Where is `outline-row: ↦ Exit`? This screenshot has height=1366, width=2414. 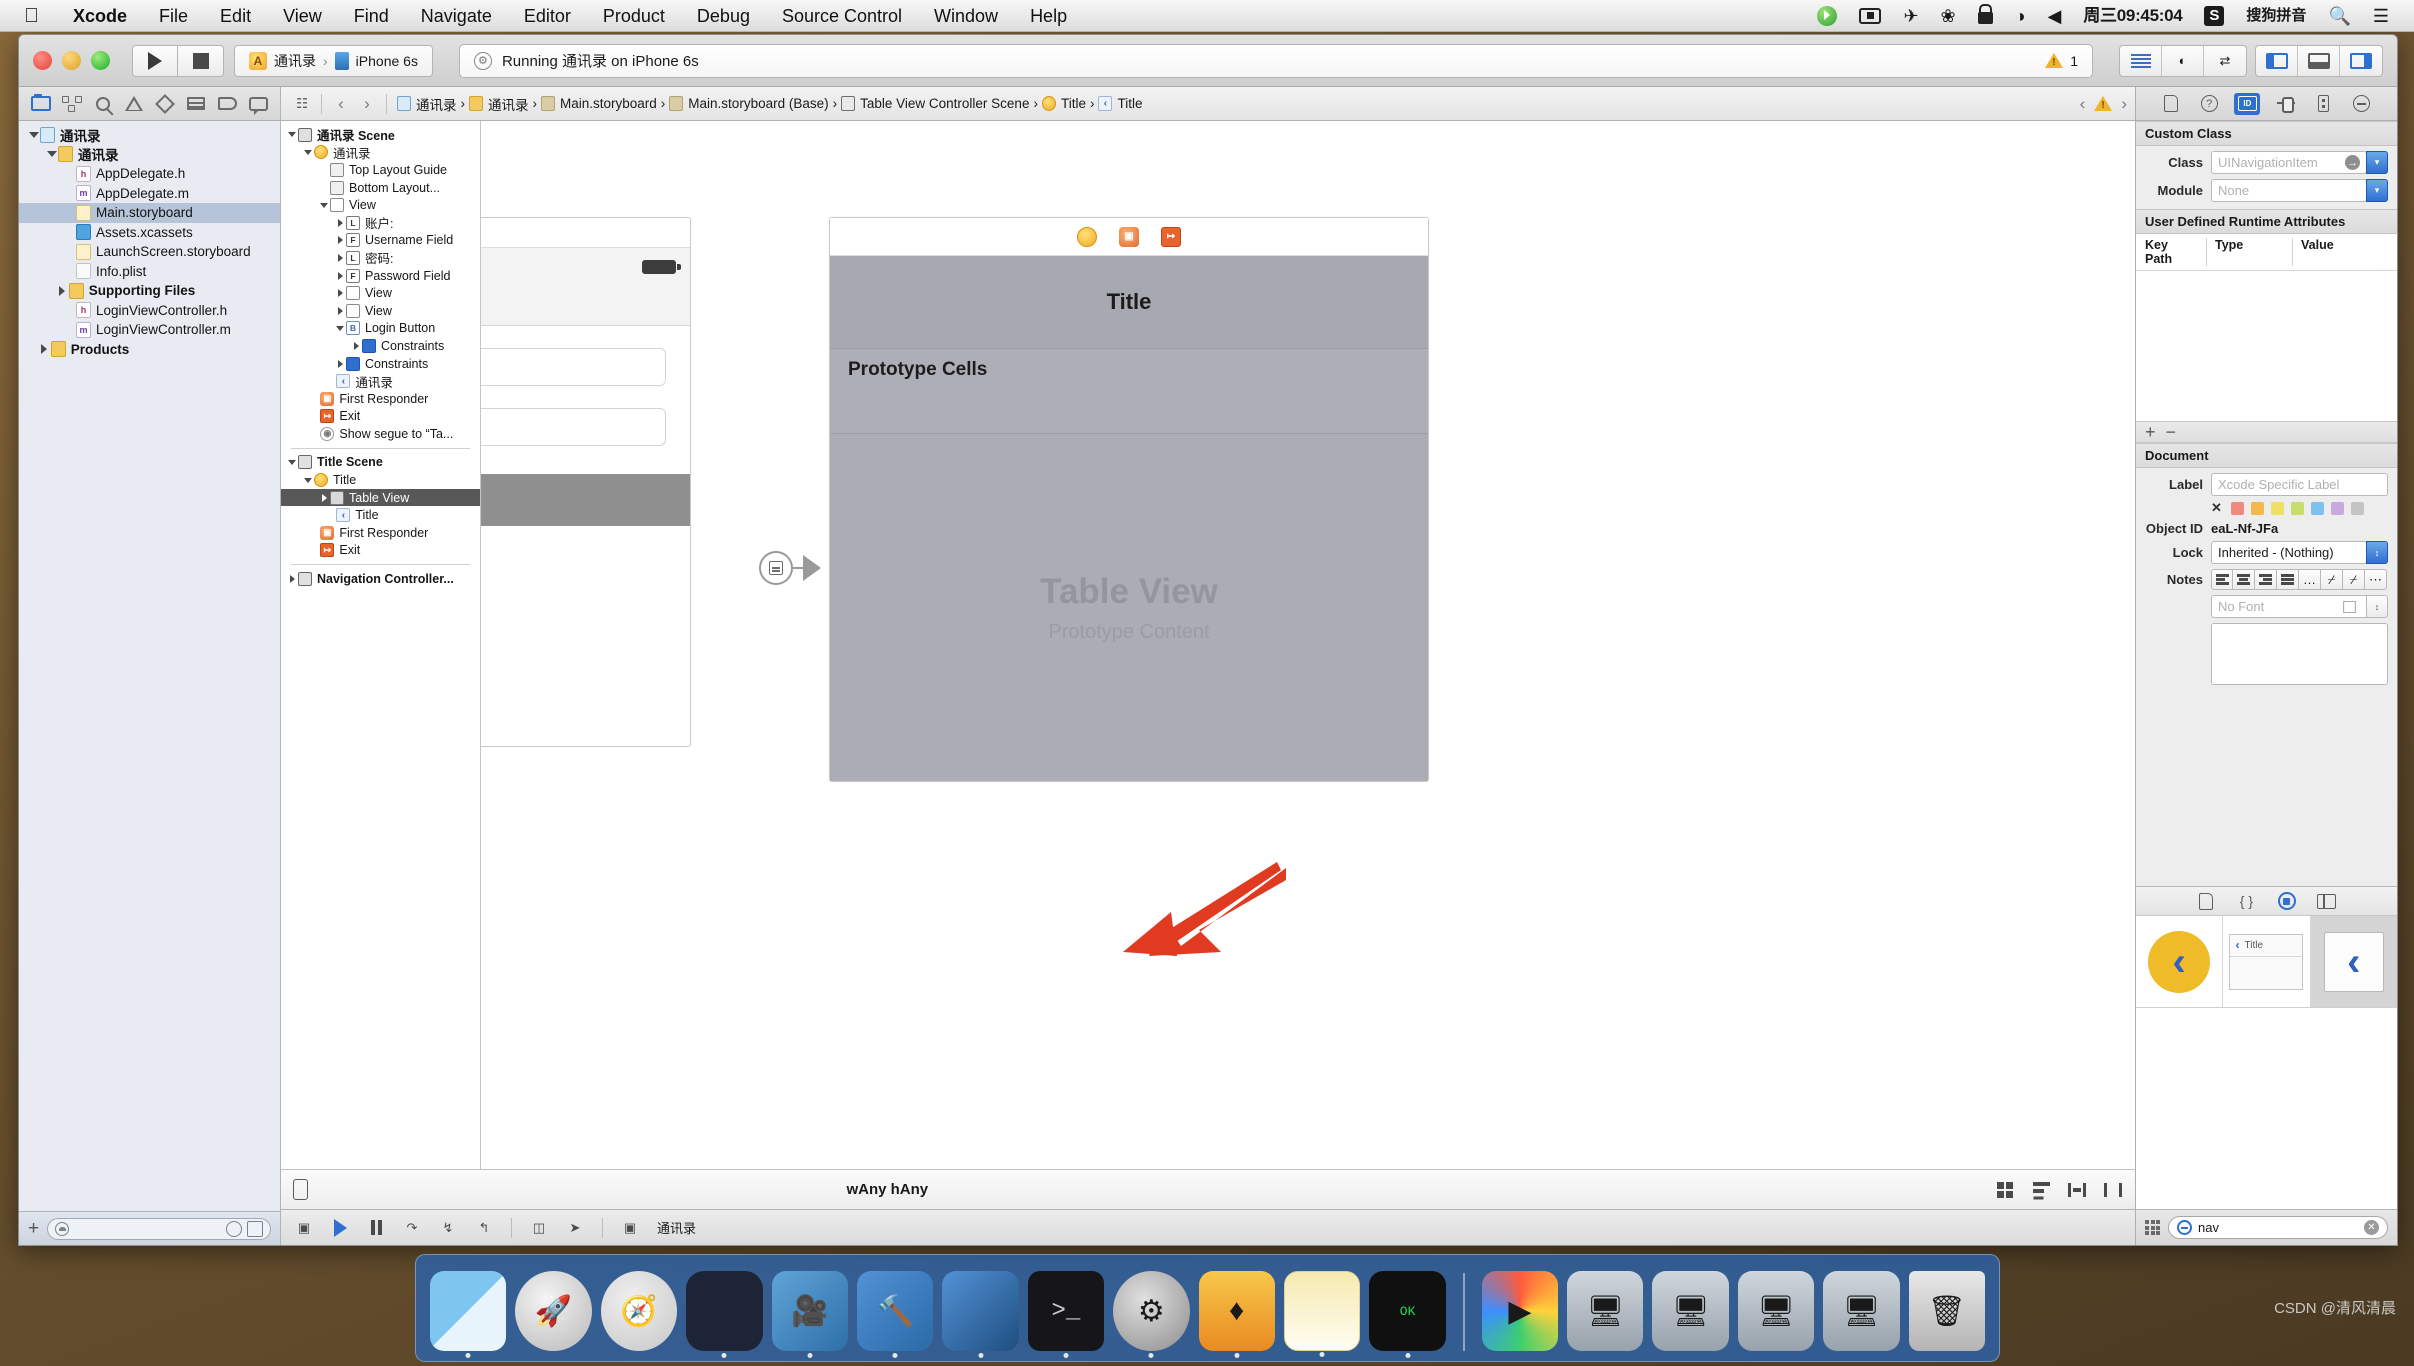 outline-row: ↦ Exit is located at coordinates (380, 551).